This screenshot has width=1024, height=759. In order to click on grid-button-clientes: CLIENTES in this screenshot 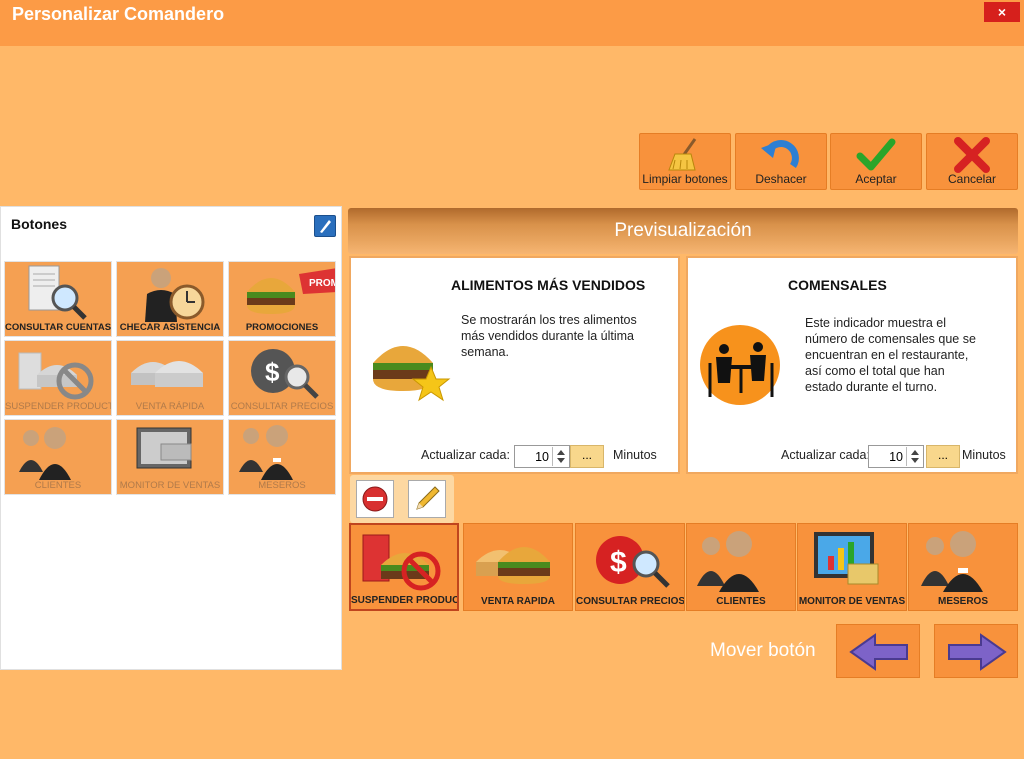, I will do `click(58, 457)`.